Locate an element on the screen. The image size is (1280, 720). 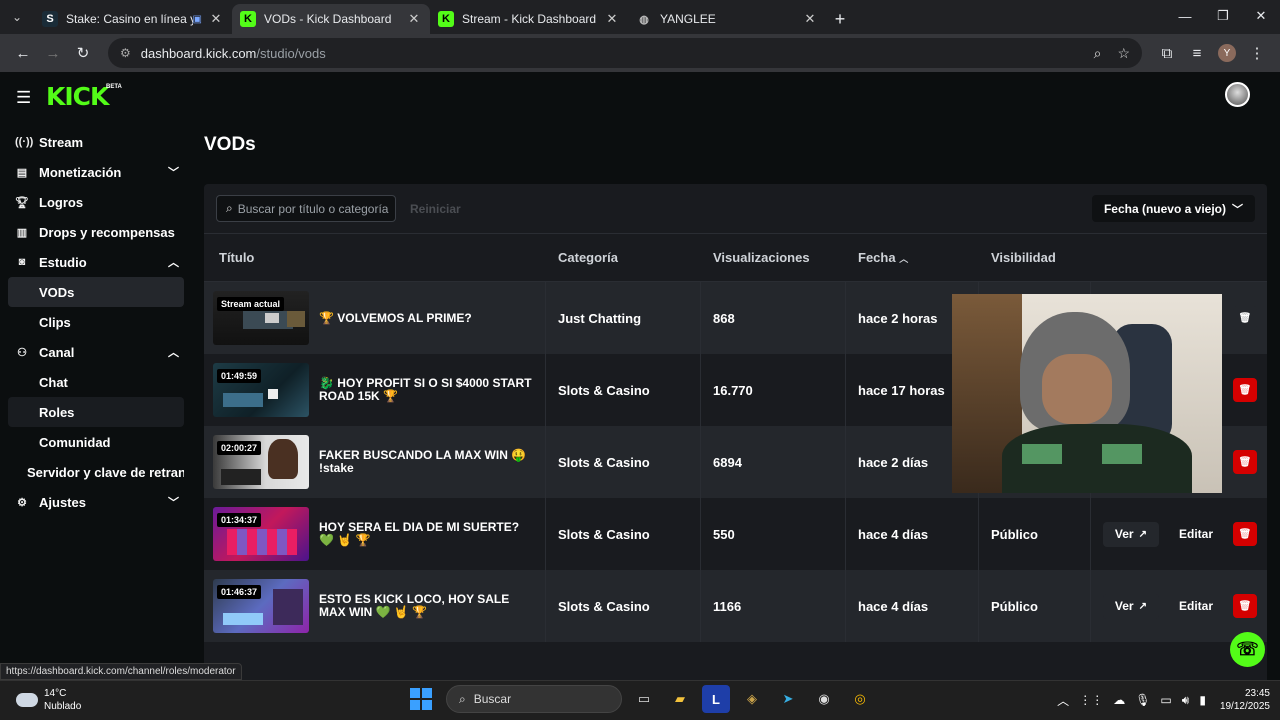
sidebar-item-drops: ▥ Drops y recompensas is located at coordinates (92, 232).